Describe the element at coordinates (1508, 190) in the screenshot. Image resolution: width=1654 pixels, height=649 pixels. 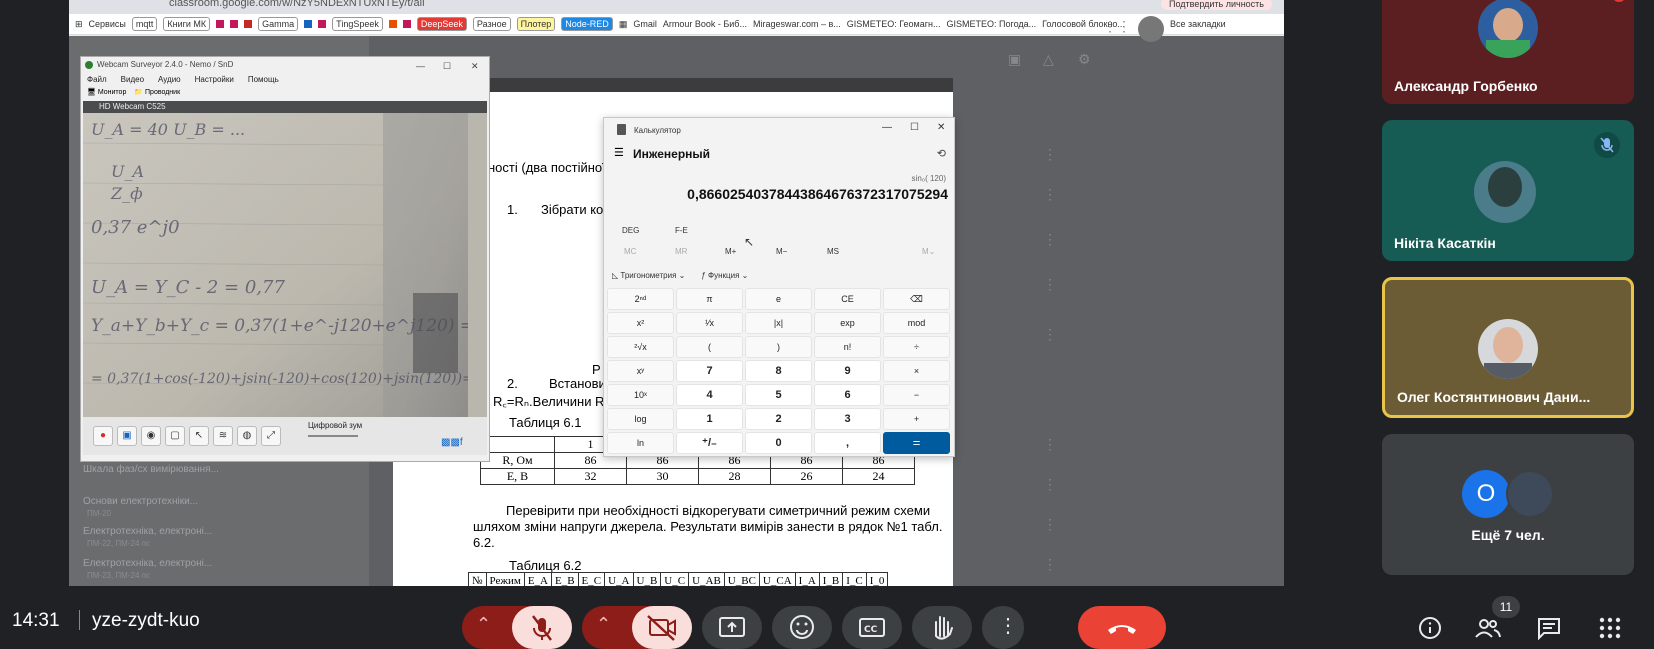
I see `participant-tile: Нікіта Касаткін` at that location.